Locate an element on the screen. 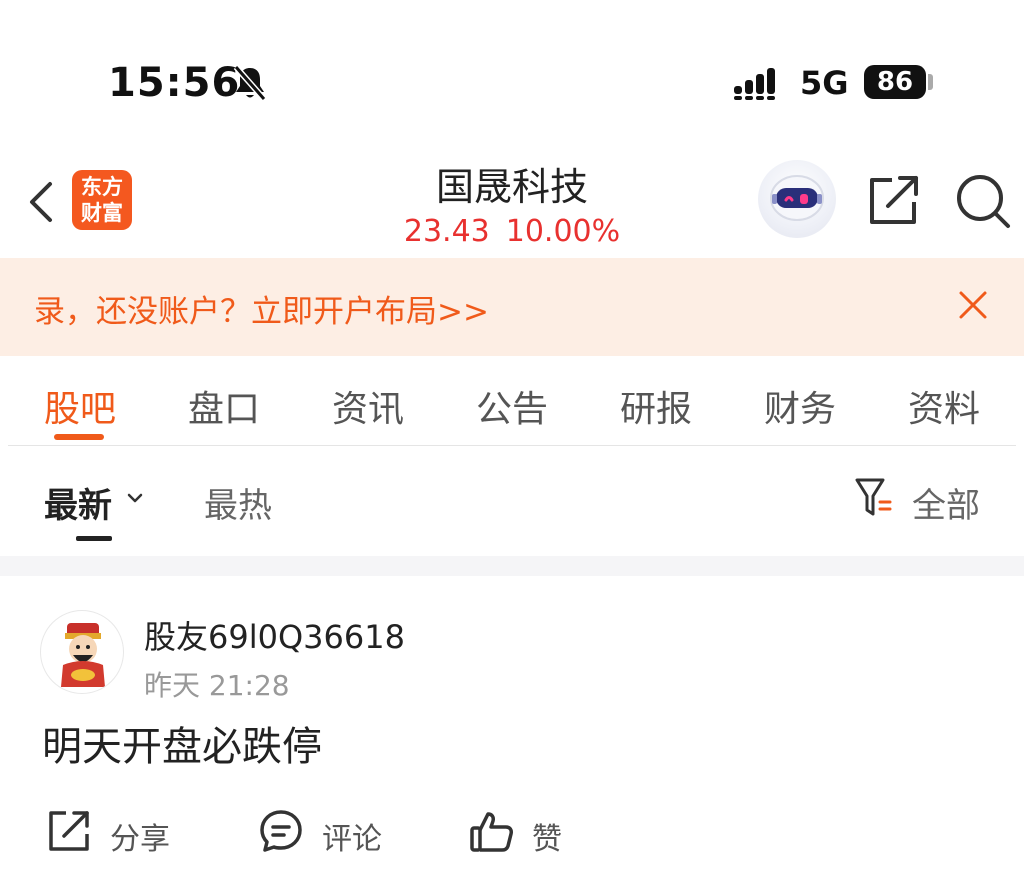  comment-label: 评论 is located at coordinates (352, 839).